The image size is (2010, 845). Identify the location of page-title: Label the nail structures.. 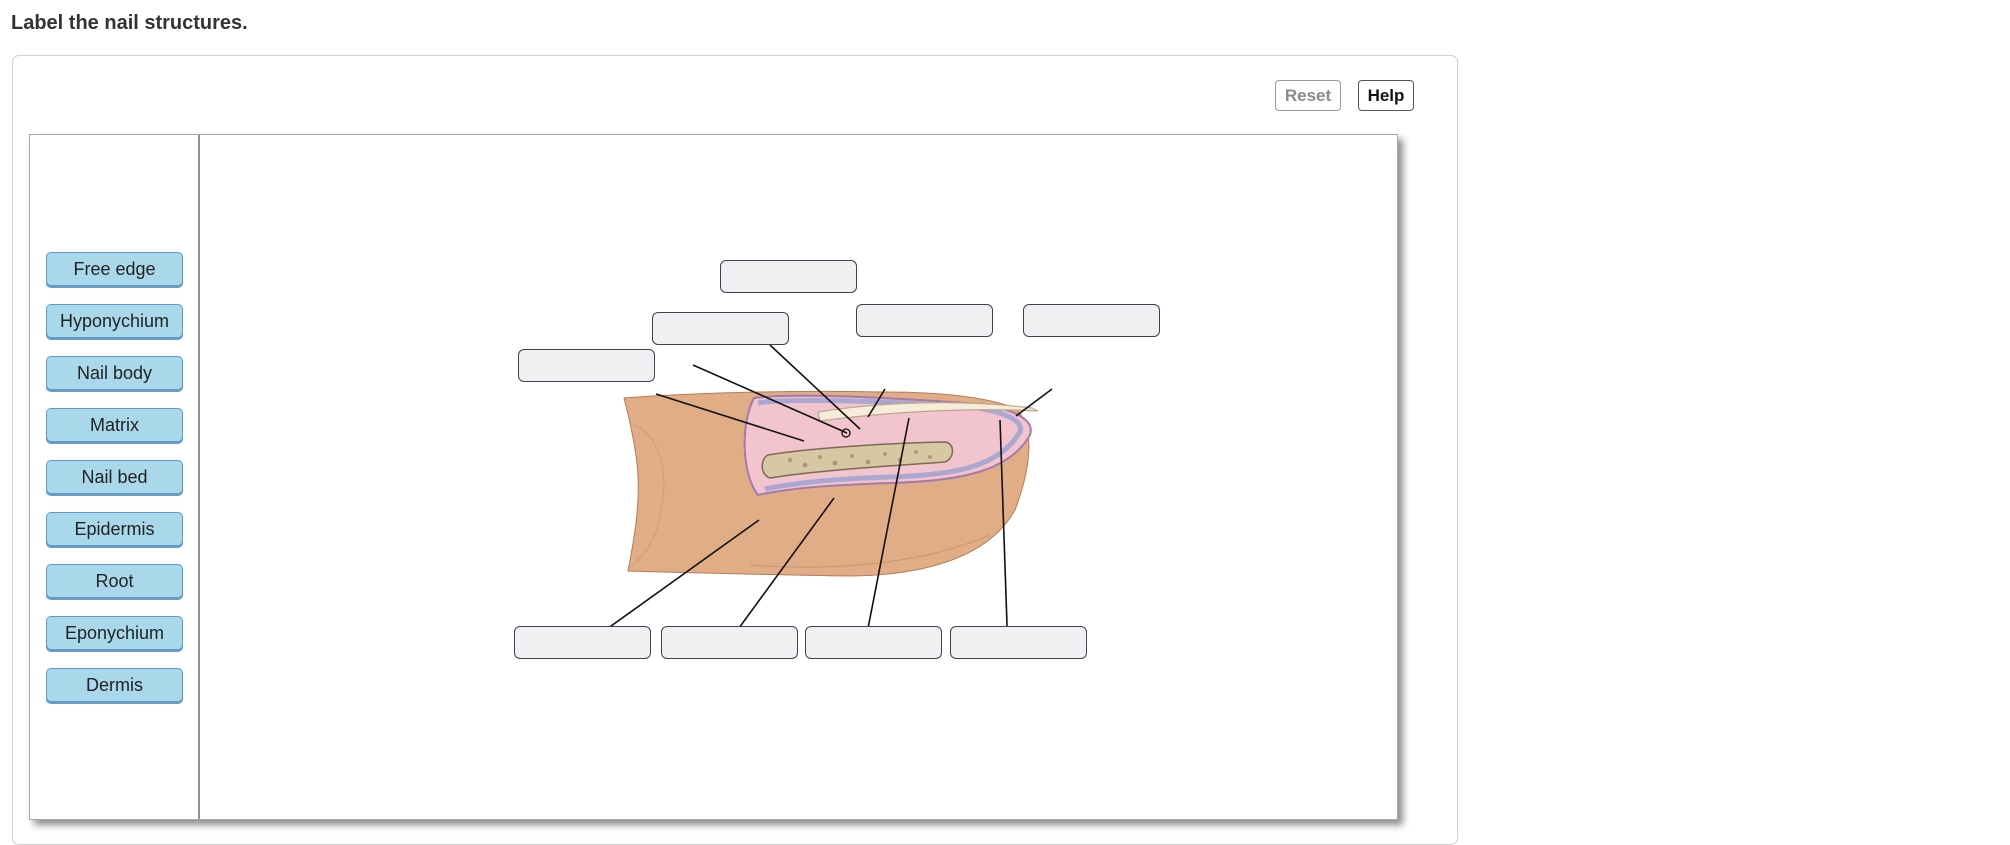
(129, 23).